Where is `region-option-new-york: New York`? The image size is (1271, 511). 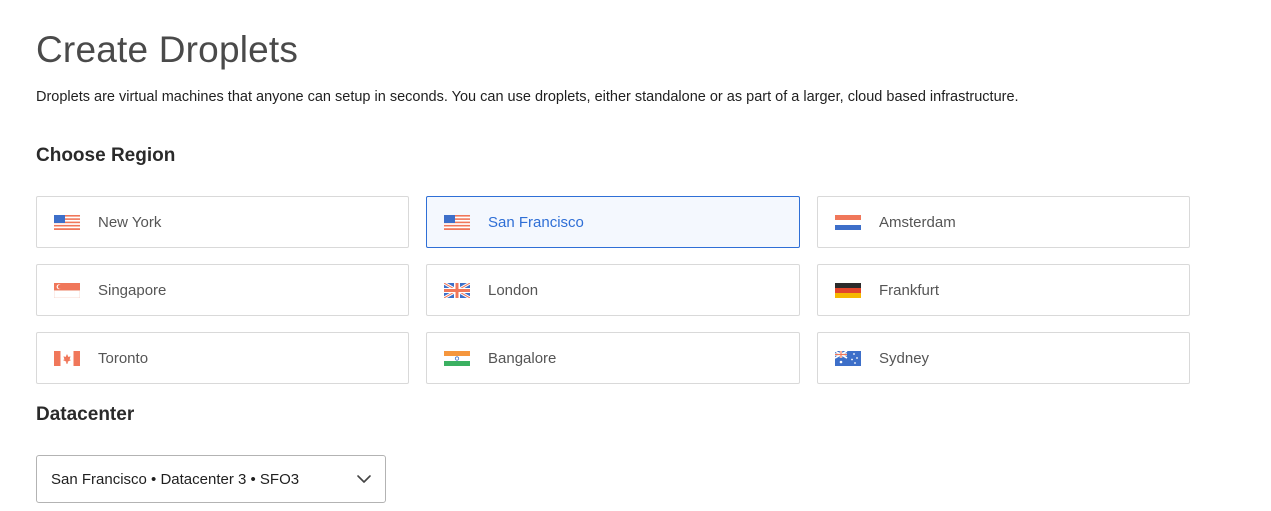
region-option-new-york: New York is located at coordinates (222, 222).